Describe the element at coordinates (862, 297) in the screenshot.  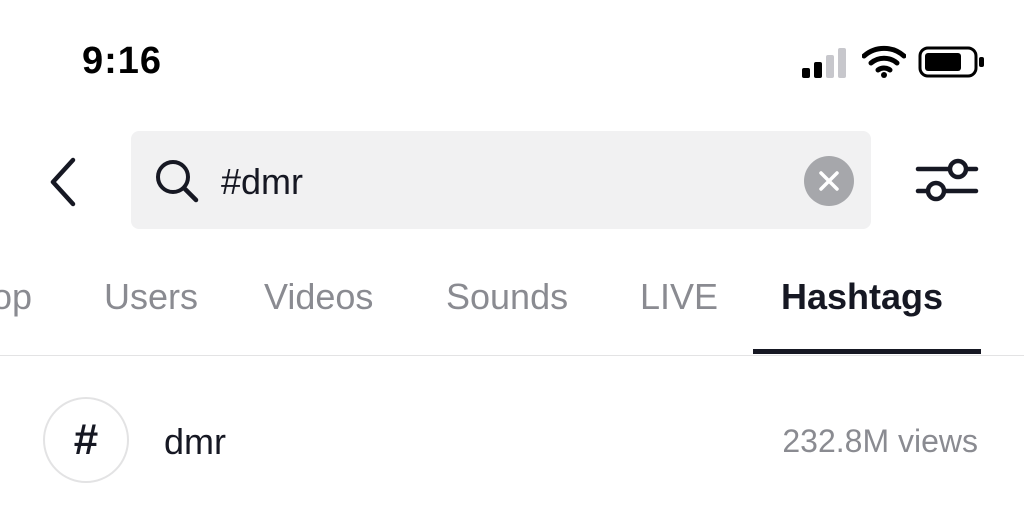
I see `tab-hashtags: Hashtags` at that location.